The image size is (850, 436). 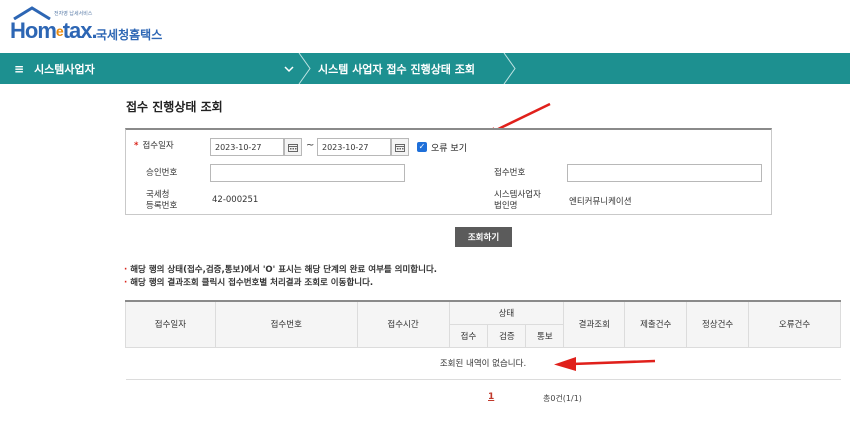 I want to click on receipt-no-input, so click(x=664, y=173).